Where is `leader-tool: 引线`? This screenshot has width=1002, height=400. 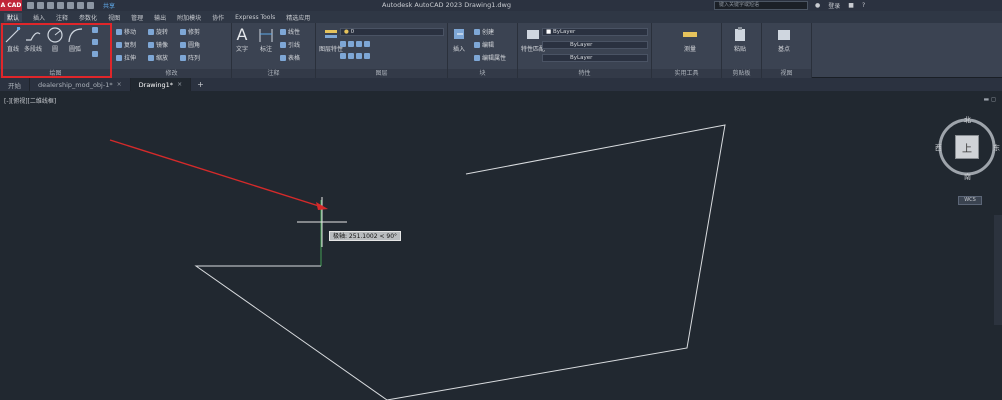
leader-tool: 引线 is located at coordinates (290, 44).